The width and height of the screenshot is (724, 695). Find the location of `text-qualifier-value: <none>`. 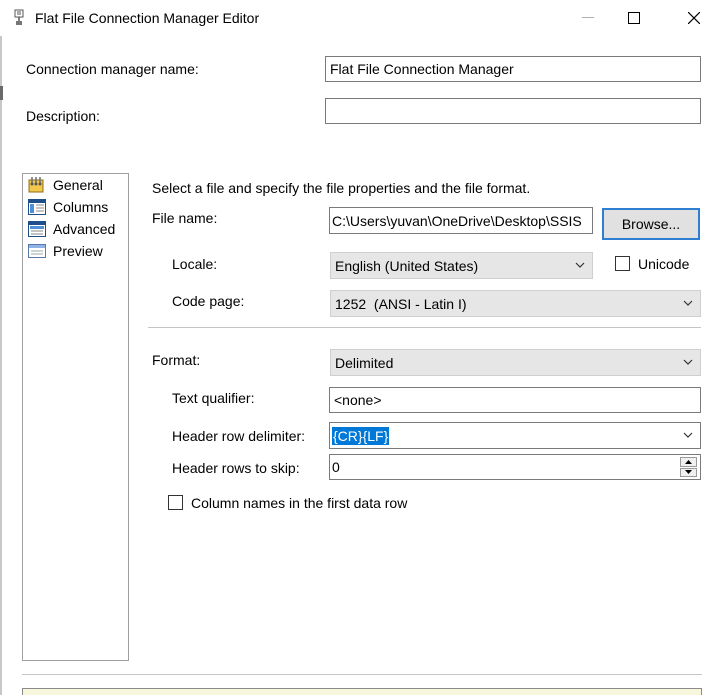

text-qualifier-value: <none> is located at coordinates (358, 400).